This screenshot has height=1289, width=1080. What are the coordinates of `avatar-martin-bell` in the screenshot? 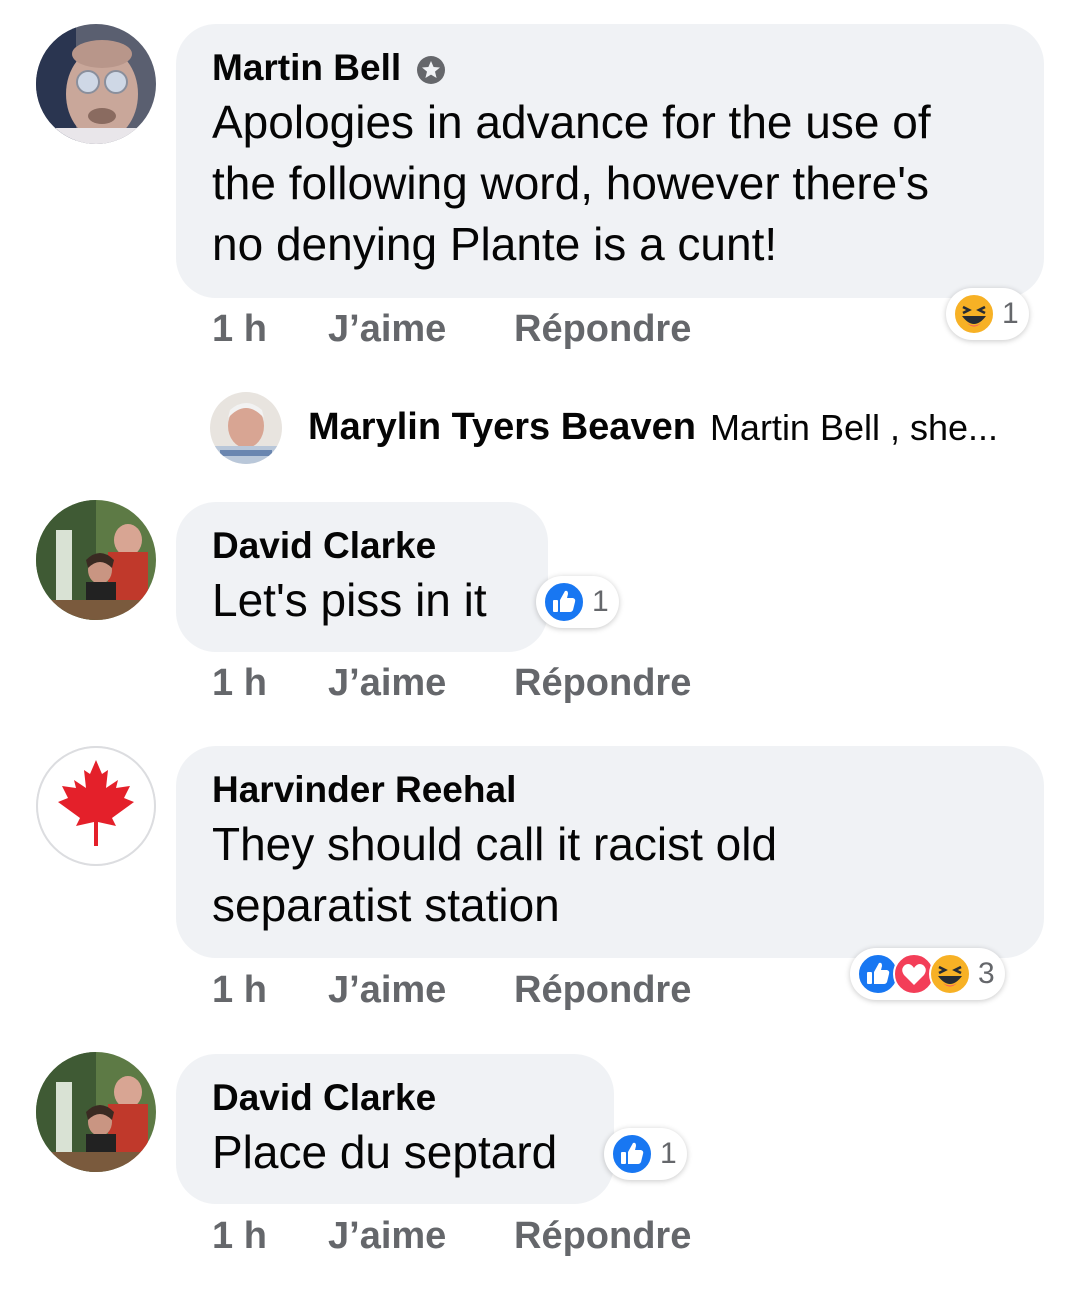 It's located at (96, 84).